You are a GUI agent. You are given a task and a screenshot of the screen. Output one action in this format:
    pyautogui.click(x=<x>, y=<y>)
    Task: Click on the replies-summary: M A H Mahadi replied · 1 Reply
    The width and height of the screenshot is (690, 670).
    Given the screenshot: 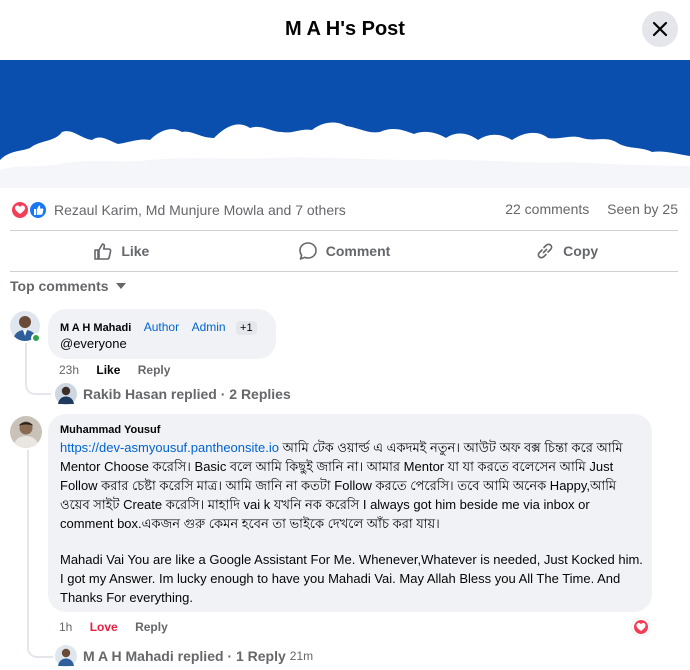 What is the action you would take?
    pyautogui.click(x=184, y=656)
    